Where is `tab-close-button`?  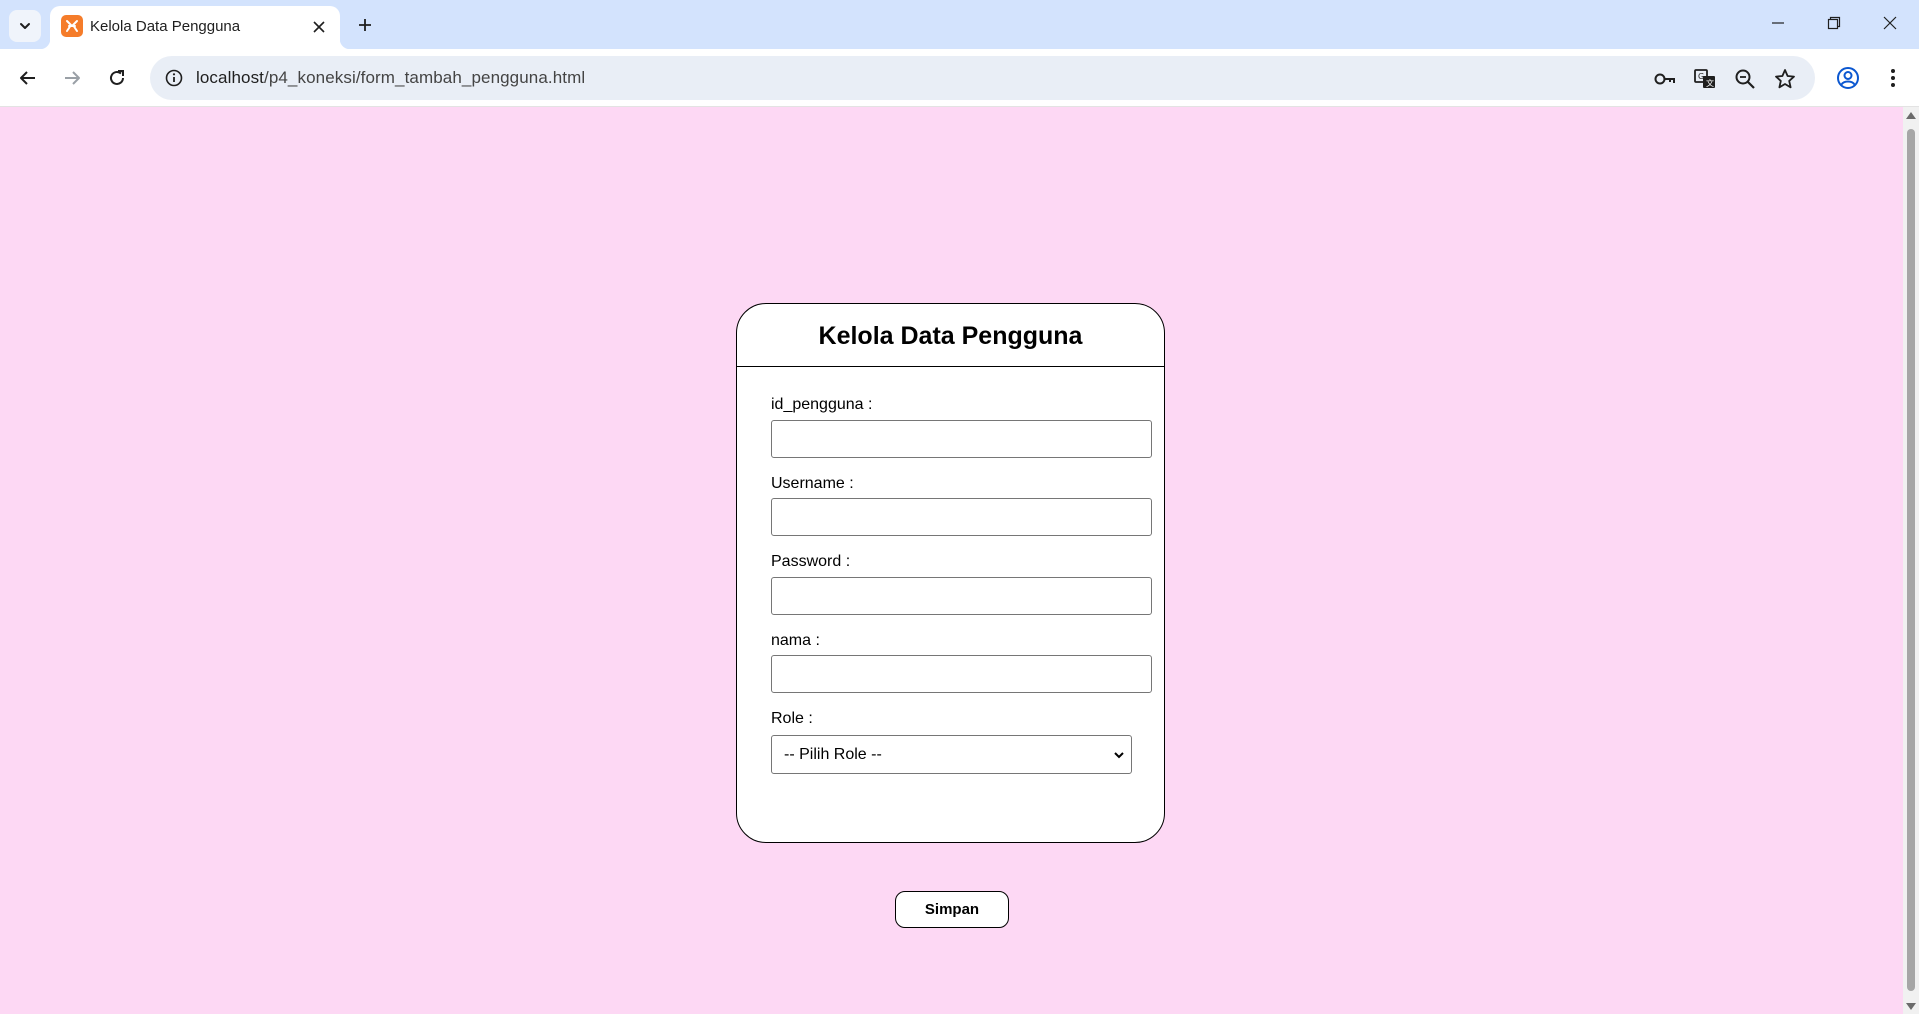 tab-close-button is located at coordinates (319, 27).